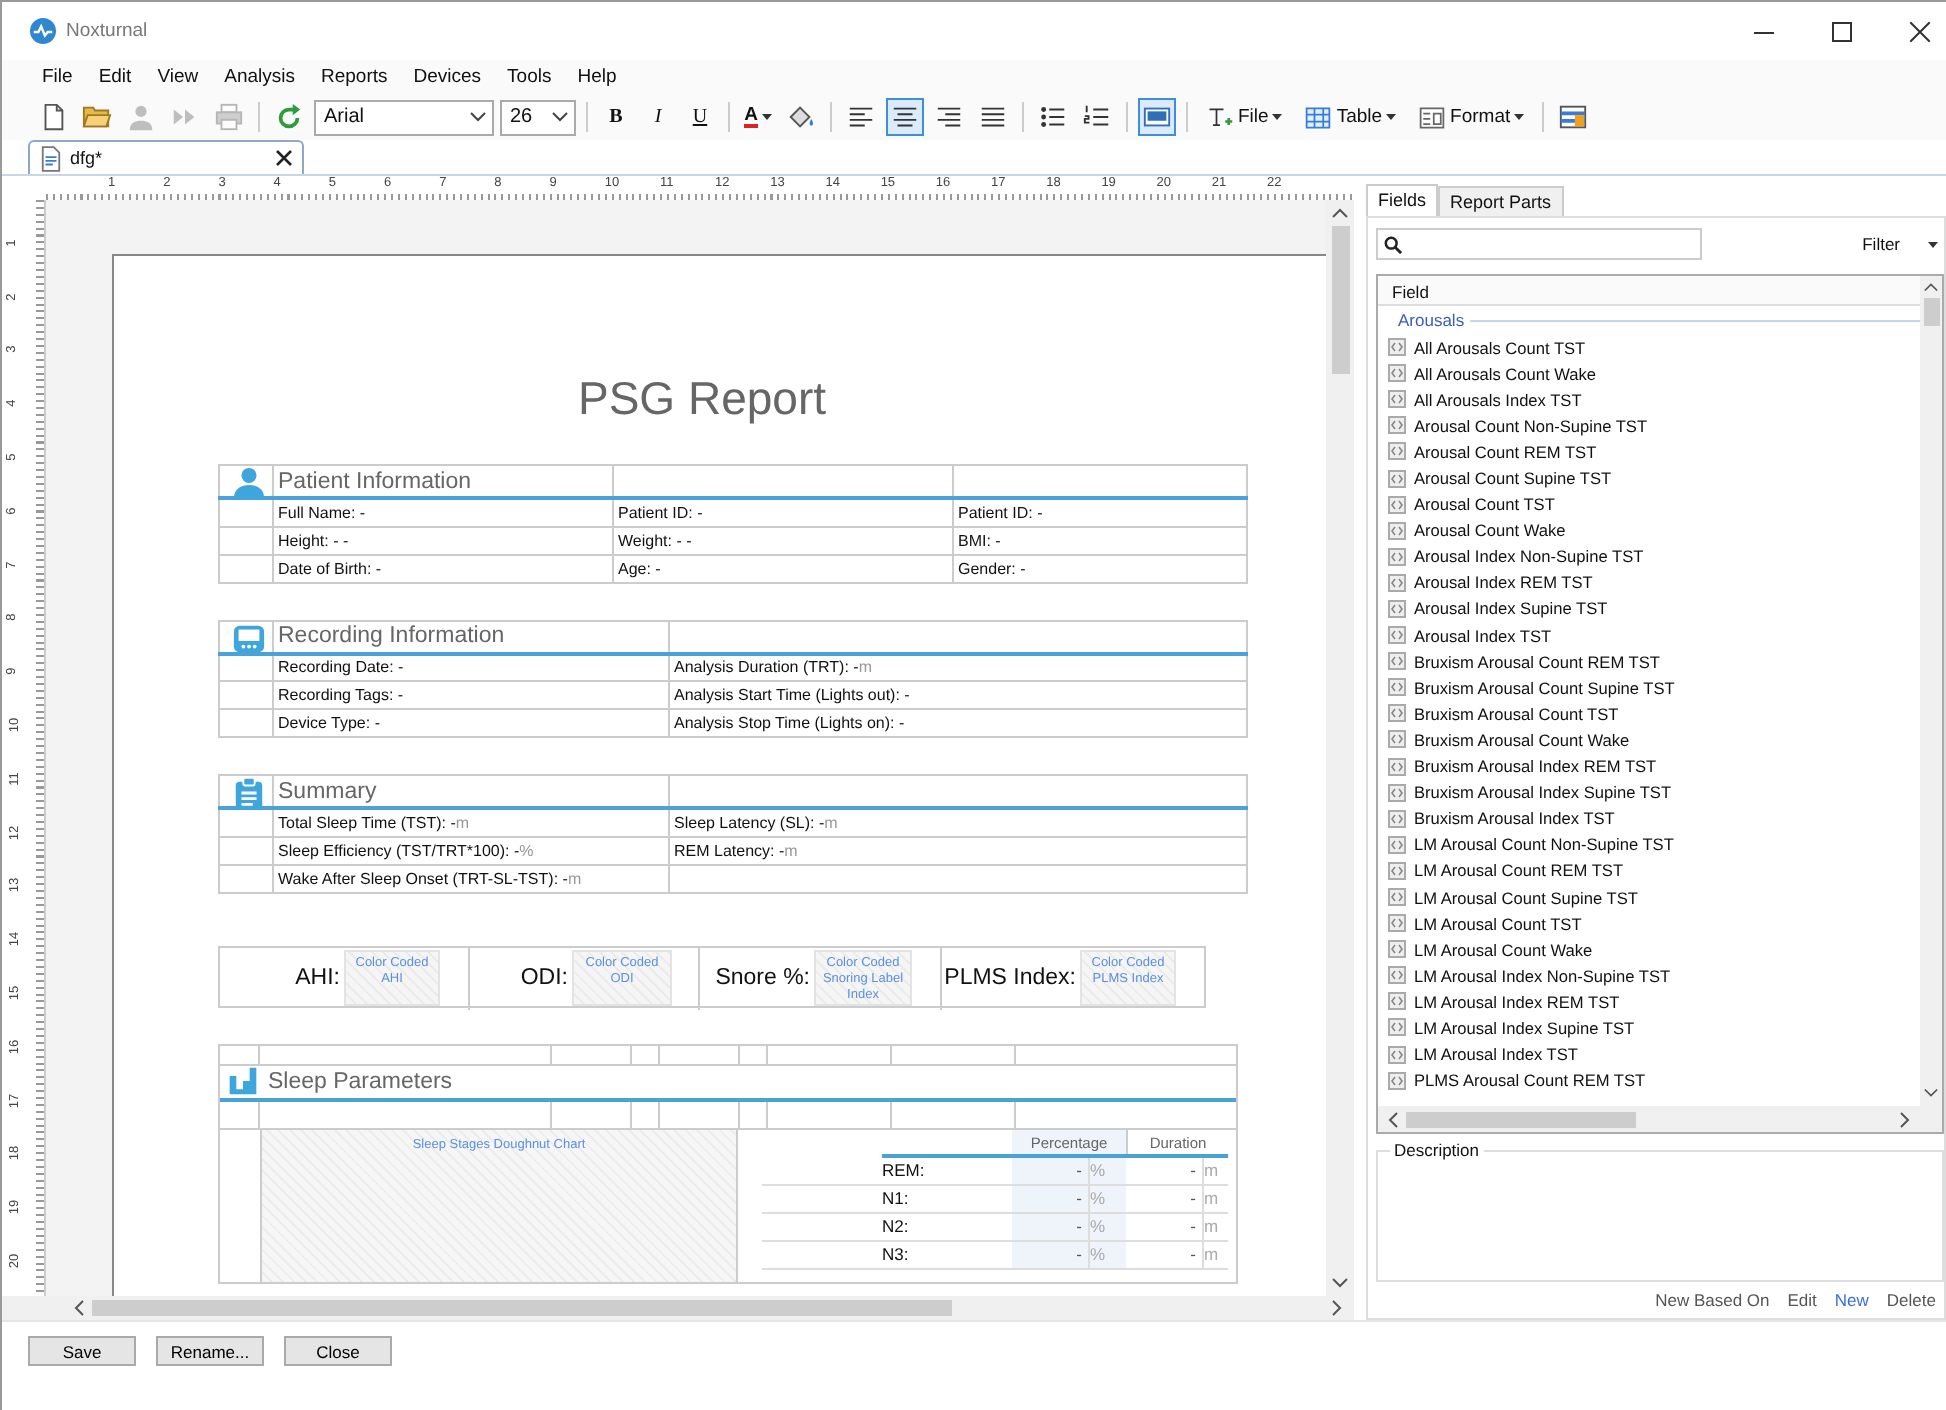 This screenshot has height=1410, width=1946. What do you see at coordinates (1393, 244) in the screenshot?
I see `search-icon` at bounding box center [1393, 244].